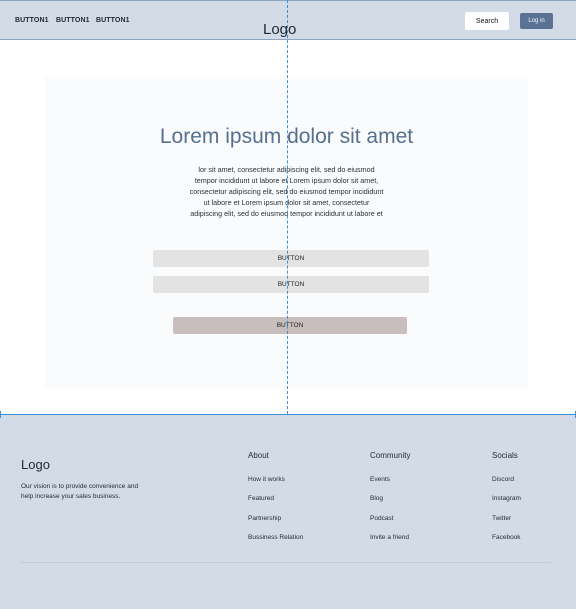  I want to click on footer-col-title-about: About, so click(258, 455).